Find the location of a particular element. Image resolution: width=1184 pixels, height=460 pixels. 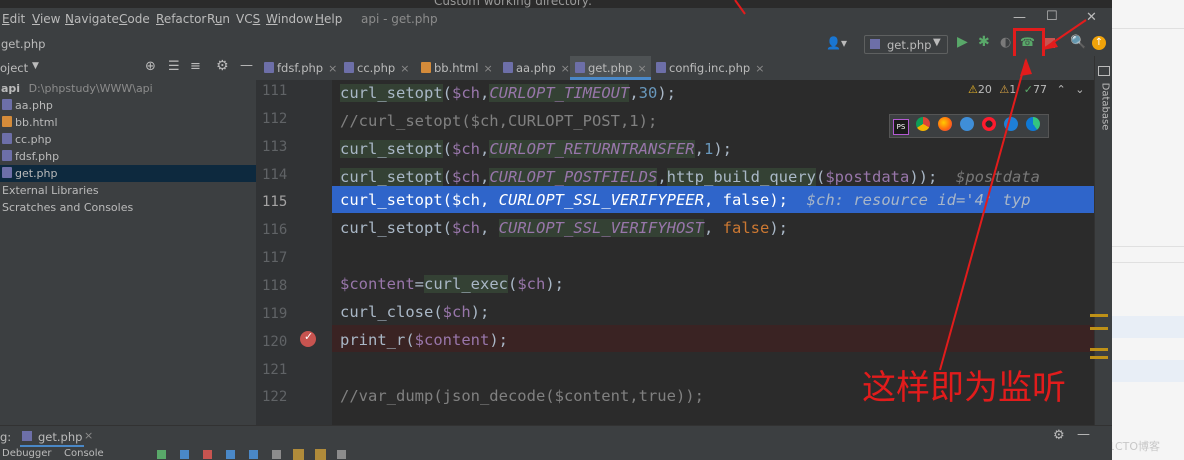

annotation-arrow-line is located at coordinates (983, 215).